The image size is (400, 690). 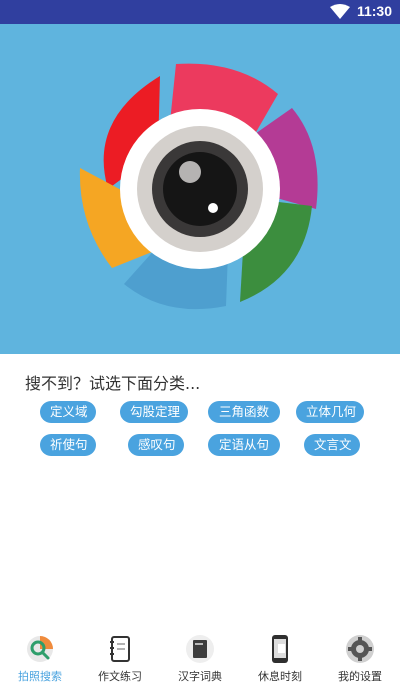 I want to click on notebook-icon, so click(x=120, y=649).